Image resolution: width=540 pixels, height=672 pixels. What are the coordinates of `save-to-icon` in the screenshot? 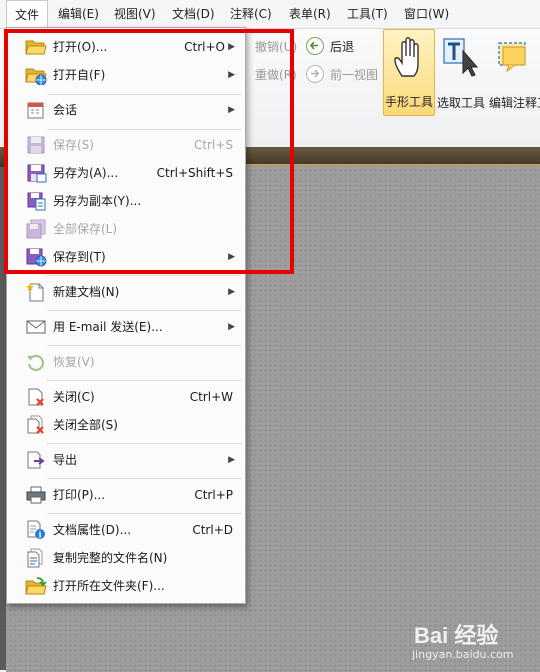 It's located at (36, 257).